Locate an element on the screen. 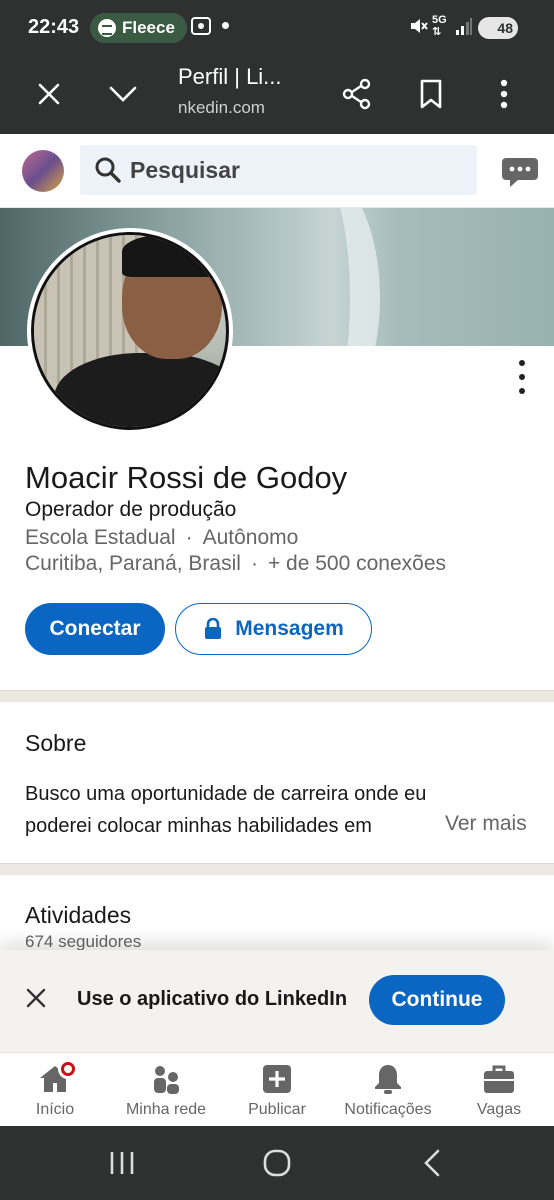  recent-apps-button is located at coordinates (122, 1163).